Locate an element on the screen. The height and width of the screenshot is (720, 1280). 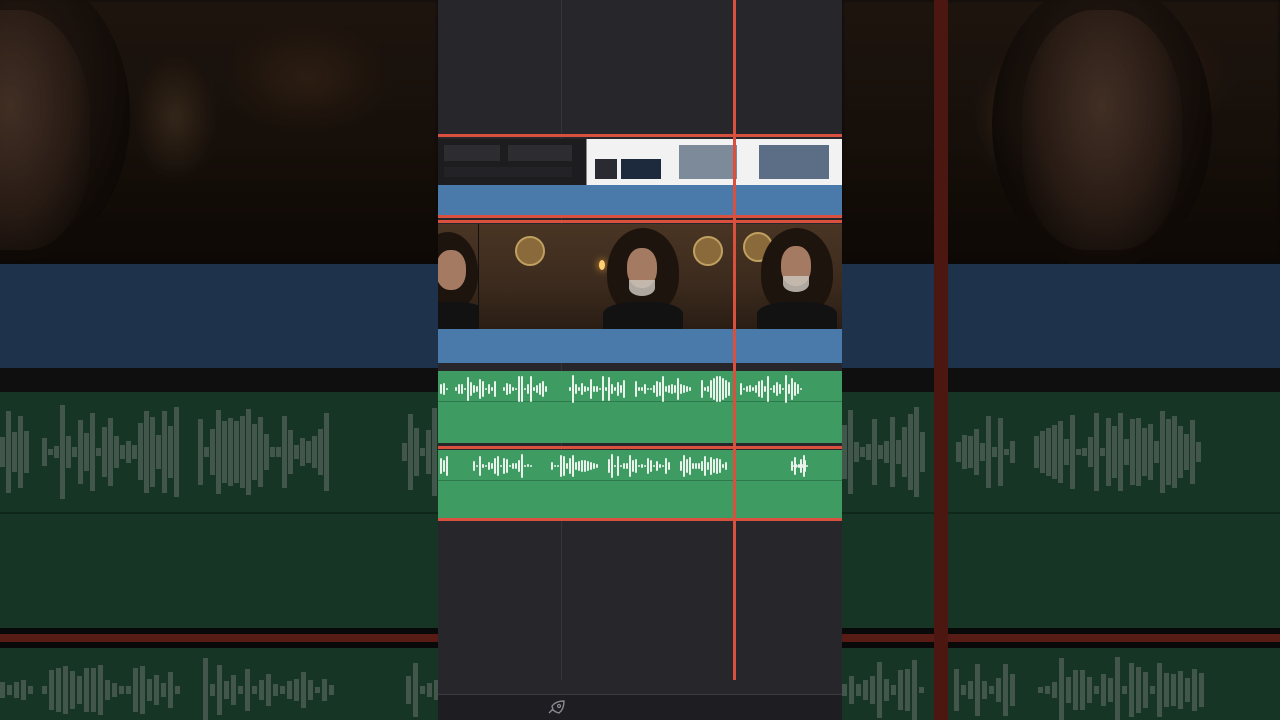
person-beard is located at coordinates (641, 288).